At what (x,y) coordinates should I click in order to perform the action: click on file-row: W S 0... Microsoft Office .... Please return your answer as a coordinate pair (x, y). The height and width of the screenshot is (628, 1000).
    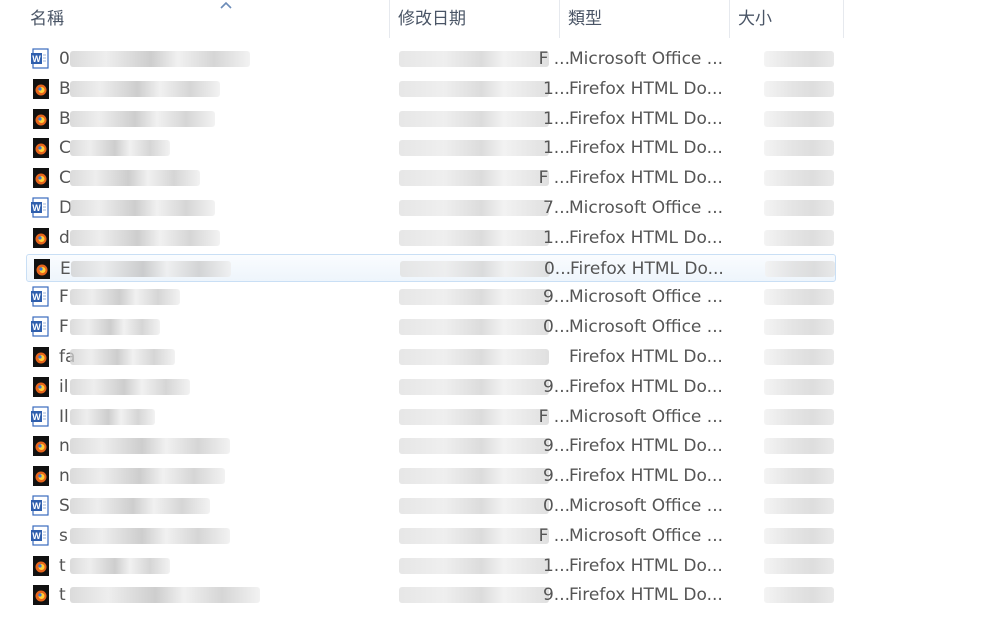
    Looking at the image, I should click on (431, 506).